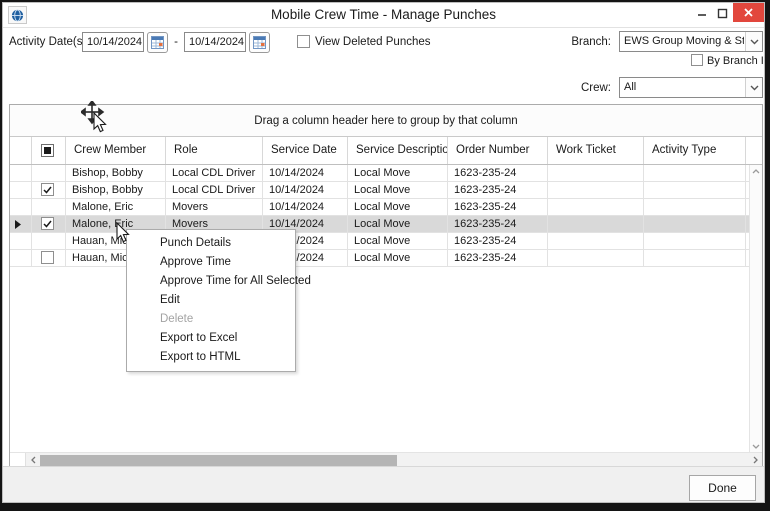 This screenshot has height=511, width=770. Describe the element at coordinates (691, 41) in the screenshot. I see `branch-dropdown: EWS Group Moving & Stor` at that location.